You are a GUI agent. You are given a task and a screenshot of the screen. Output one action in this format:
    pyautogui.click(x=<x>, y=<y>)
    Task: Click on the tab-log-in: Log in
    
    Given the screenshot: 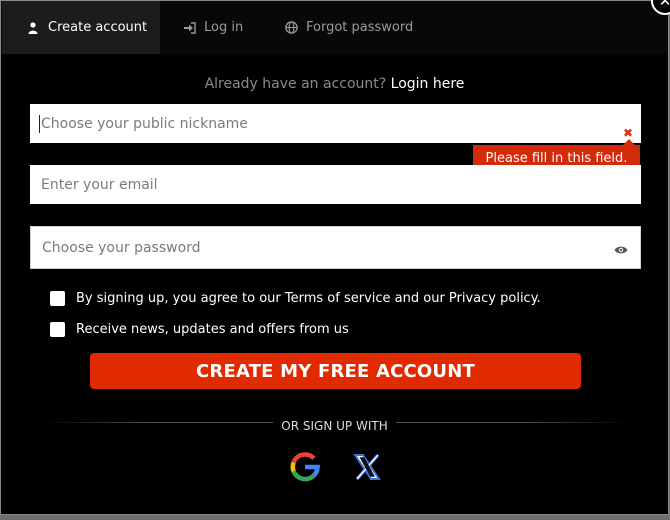 What is the action you would take?
    pyautogui.click(x=212, y=27)
    